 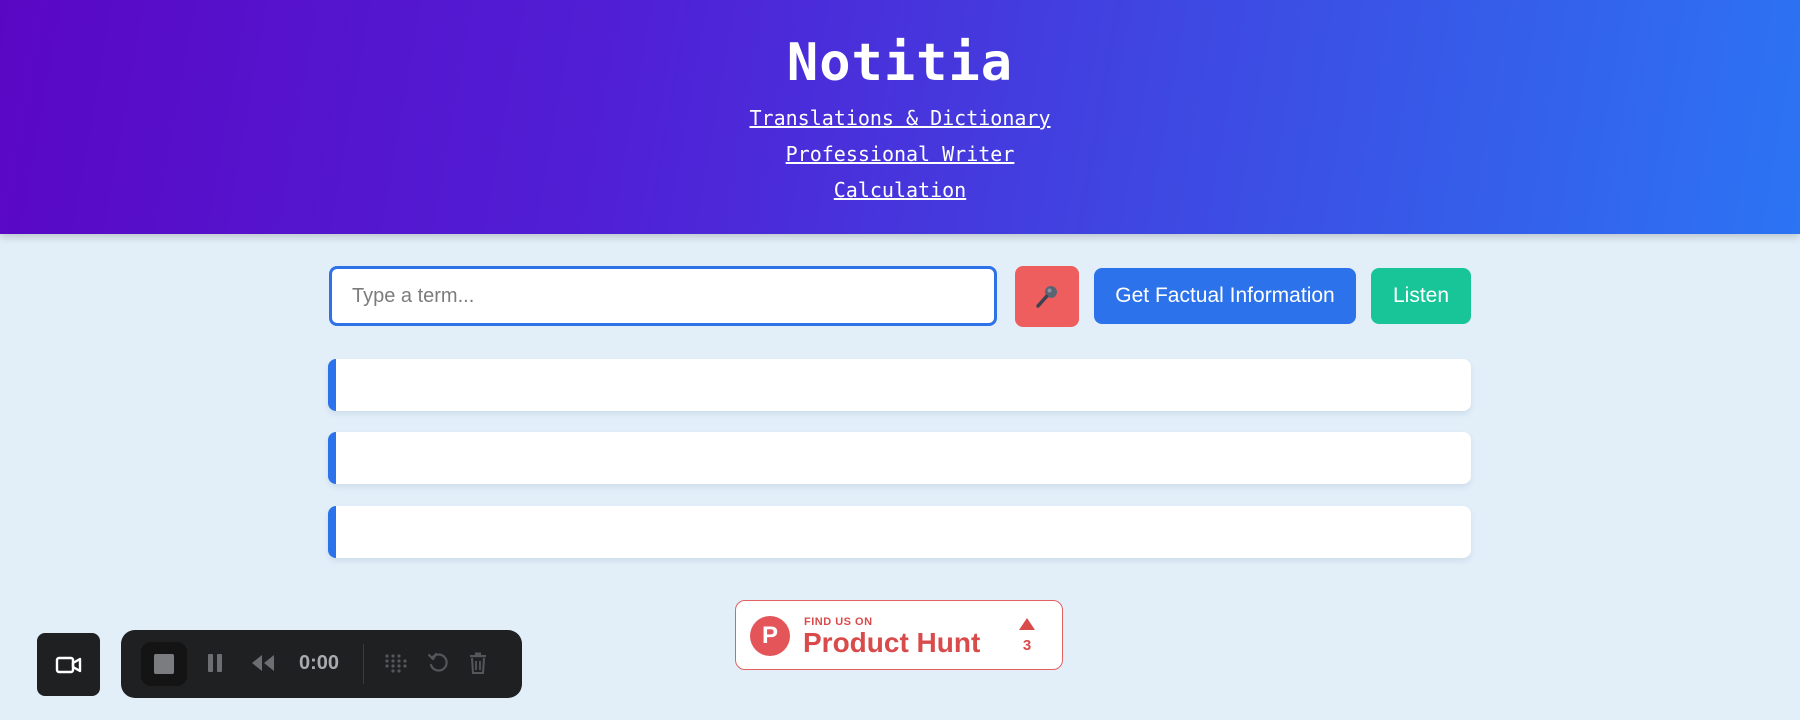 I want to click on product-hunt-logo-letter: P, so click(x=769, y=635).